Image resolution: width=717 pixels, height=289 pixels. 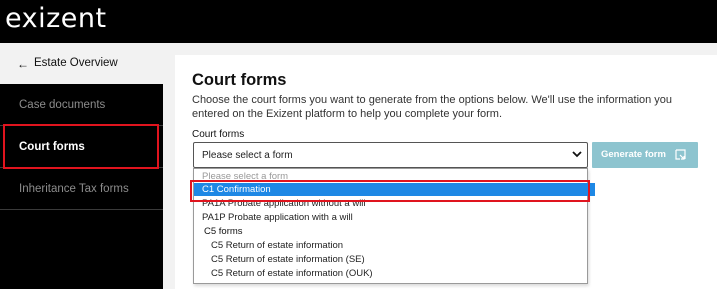 What do you see at coordinates (680, 154) in the screenshot?
I see `open-external-icon` at bounding box center [680, 154].